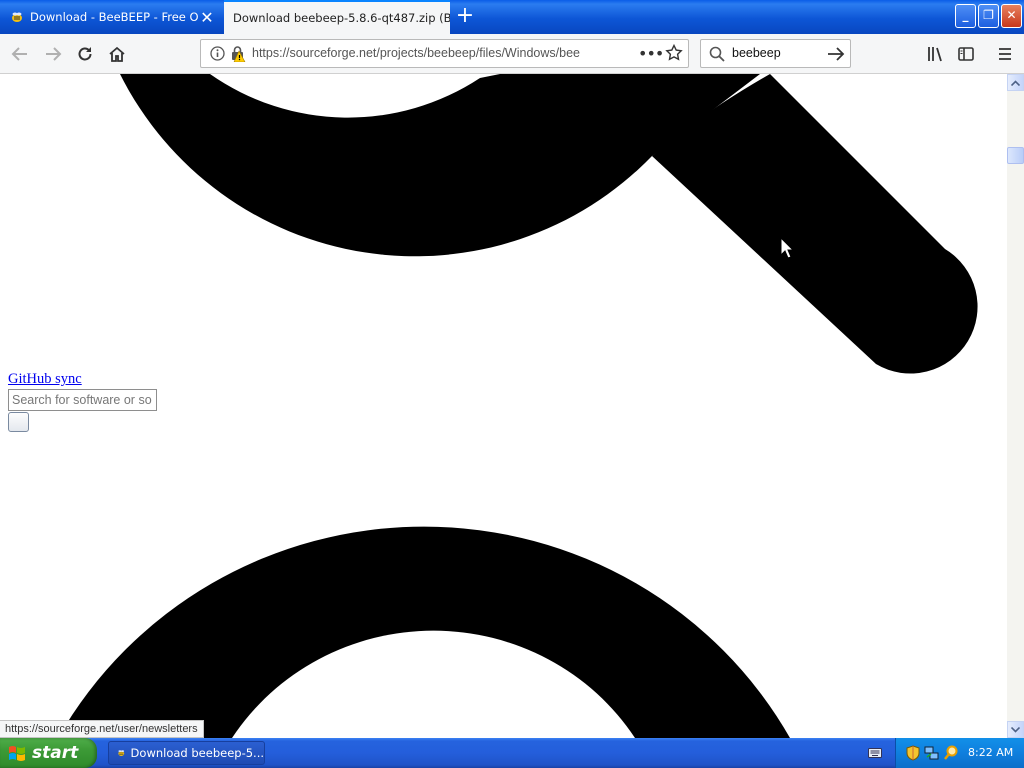 The image size is (1024, 768). I want to click on tab-zip-download: Download beebeep-5.8.6-qt487.zip (Be, so click(337, 17).